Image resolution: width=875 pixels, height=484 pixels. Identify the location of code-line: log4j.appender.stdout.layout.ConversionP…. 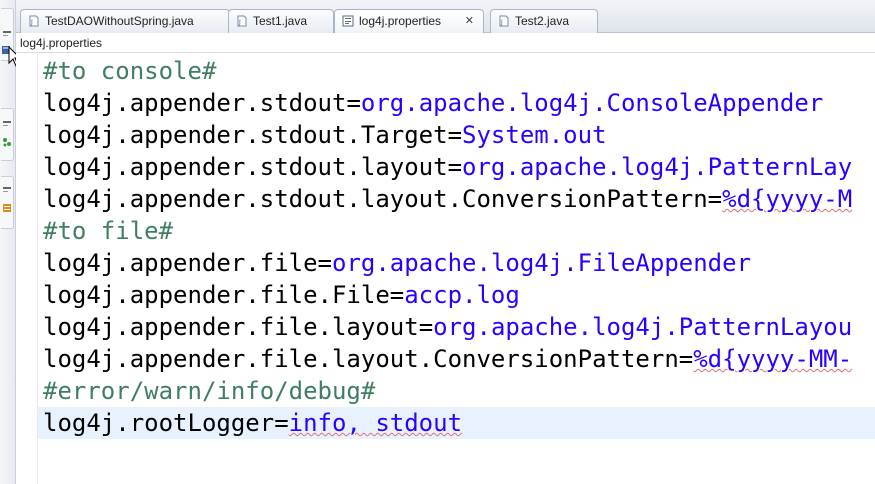
(447, 199).